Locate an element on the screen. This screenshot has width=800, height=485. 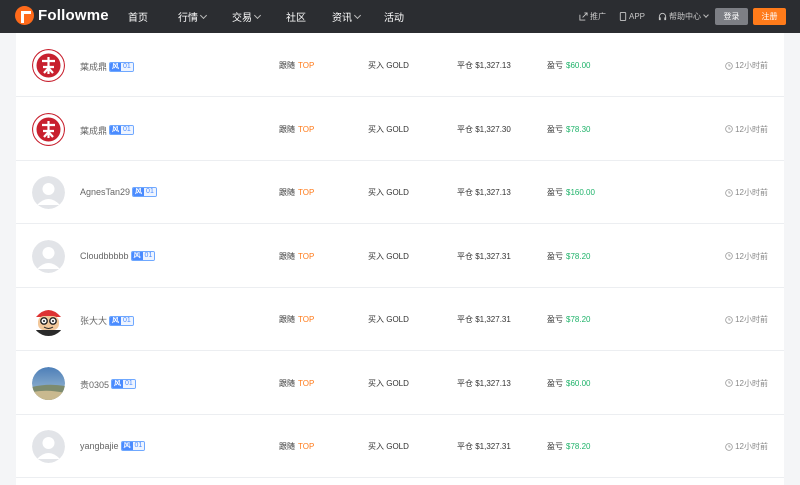
header-links: 推广 APP 帮助中心 is located at coordinates (637, 16).